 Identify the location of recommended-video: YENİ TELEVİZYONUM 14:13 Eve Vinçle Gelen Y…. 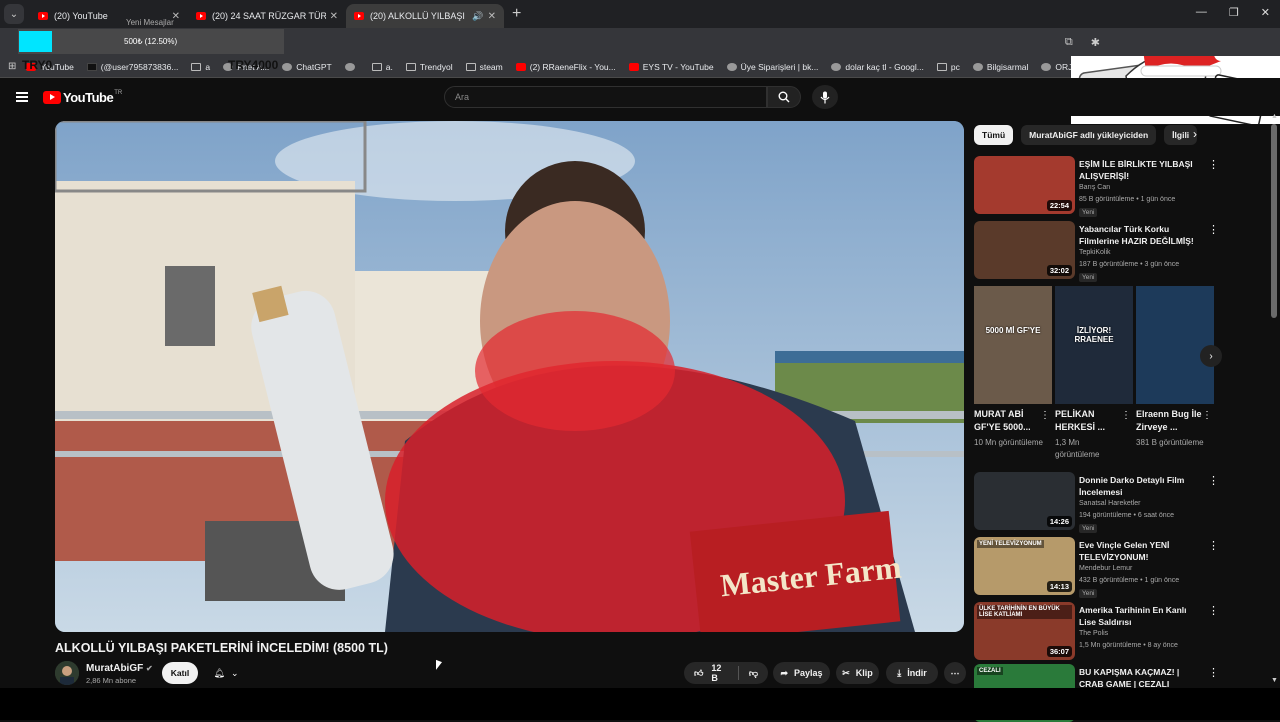
(1122, 567).